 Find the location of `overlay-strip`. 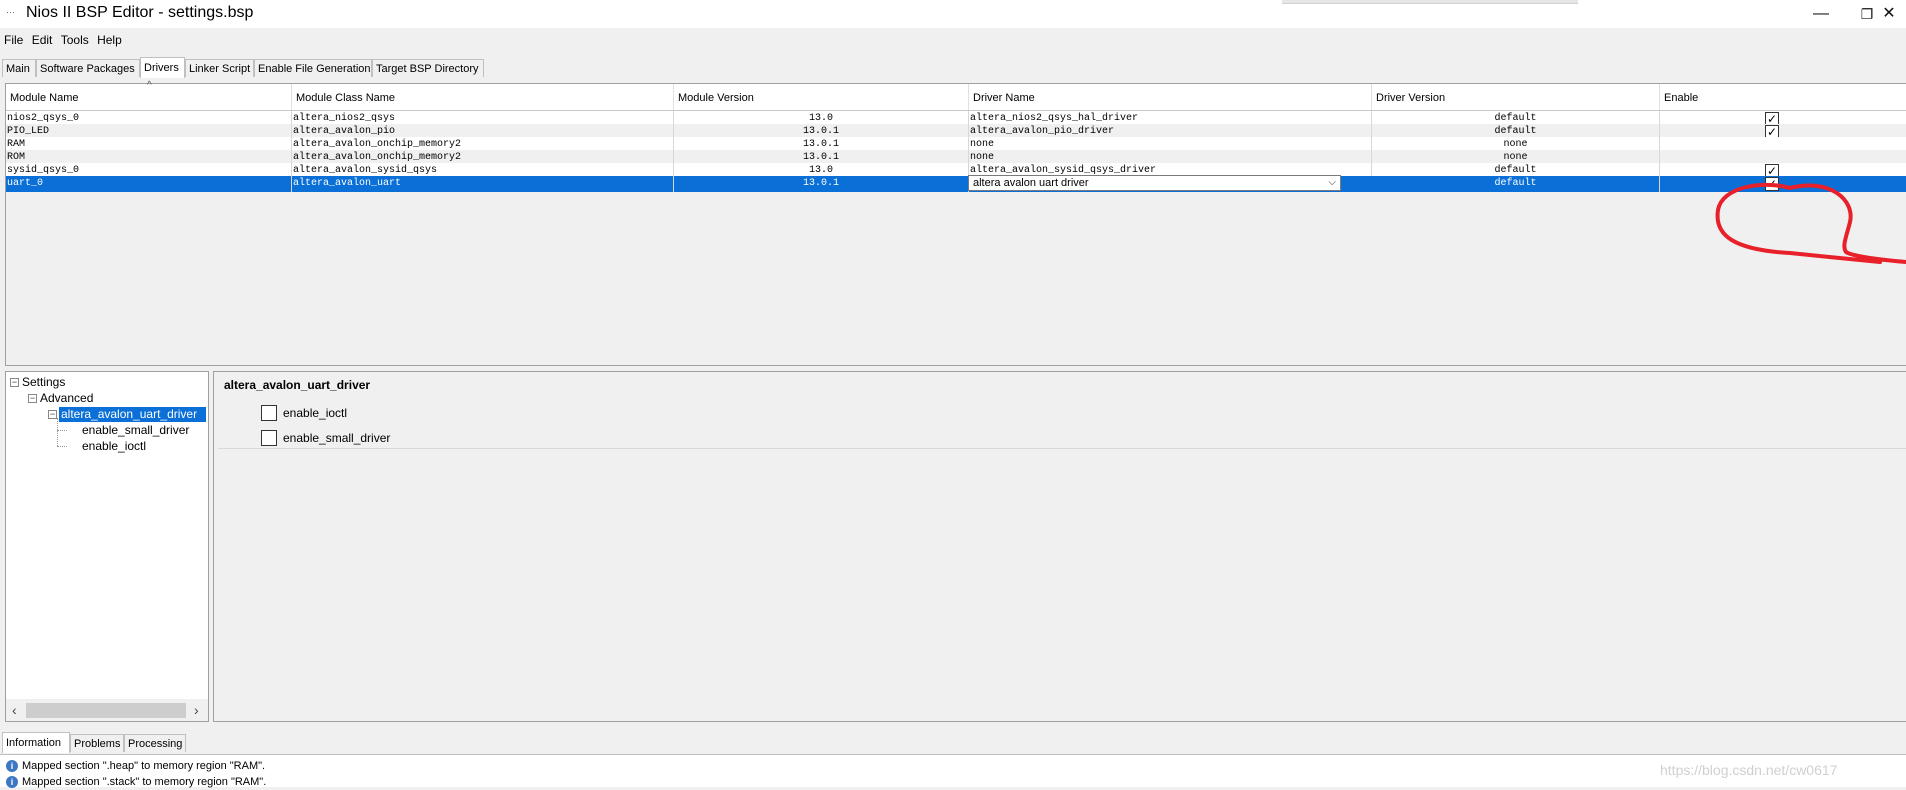

overlay-strip is located at coordinates (1430, 2).